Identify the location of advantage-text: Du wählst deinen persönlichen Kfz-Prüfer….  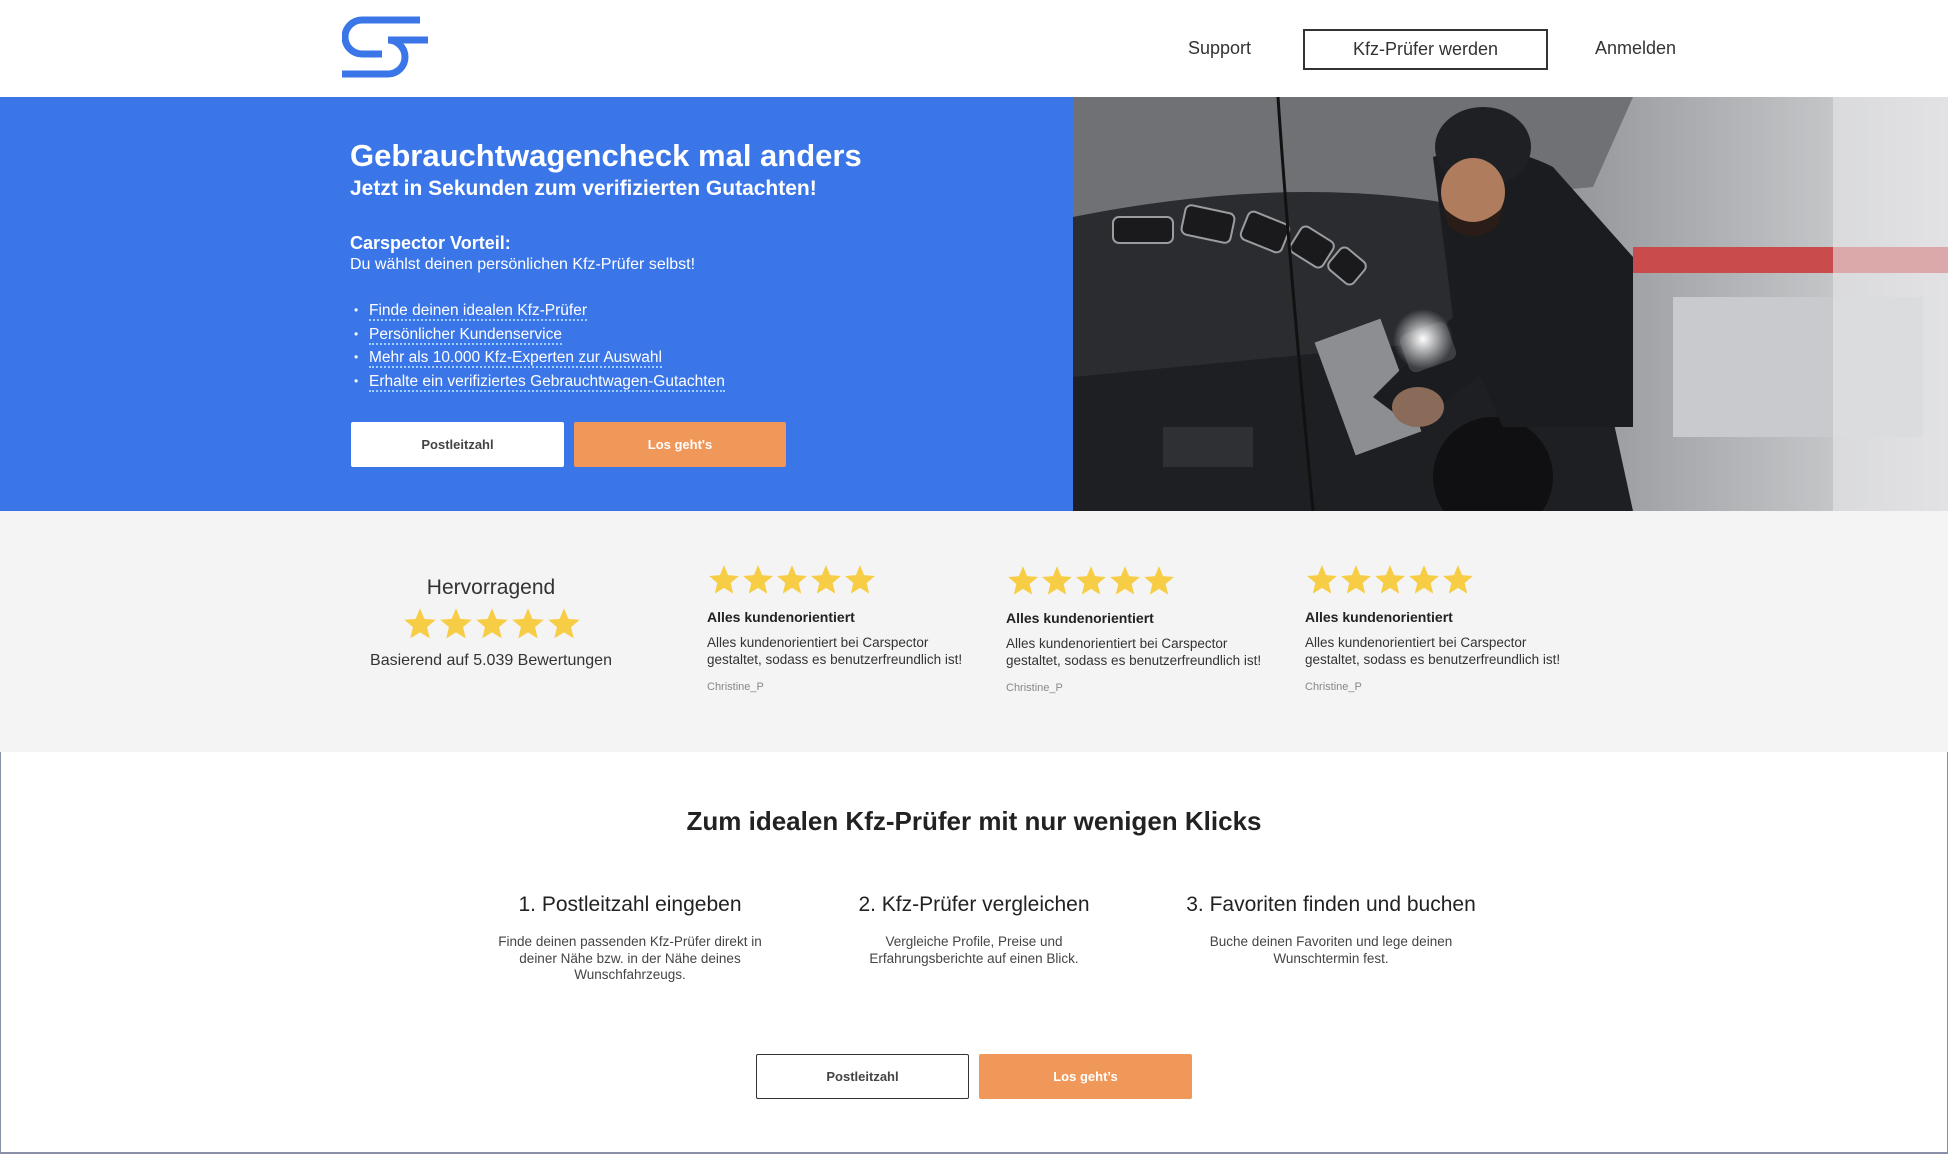
(523, 264).